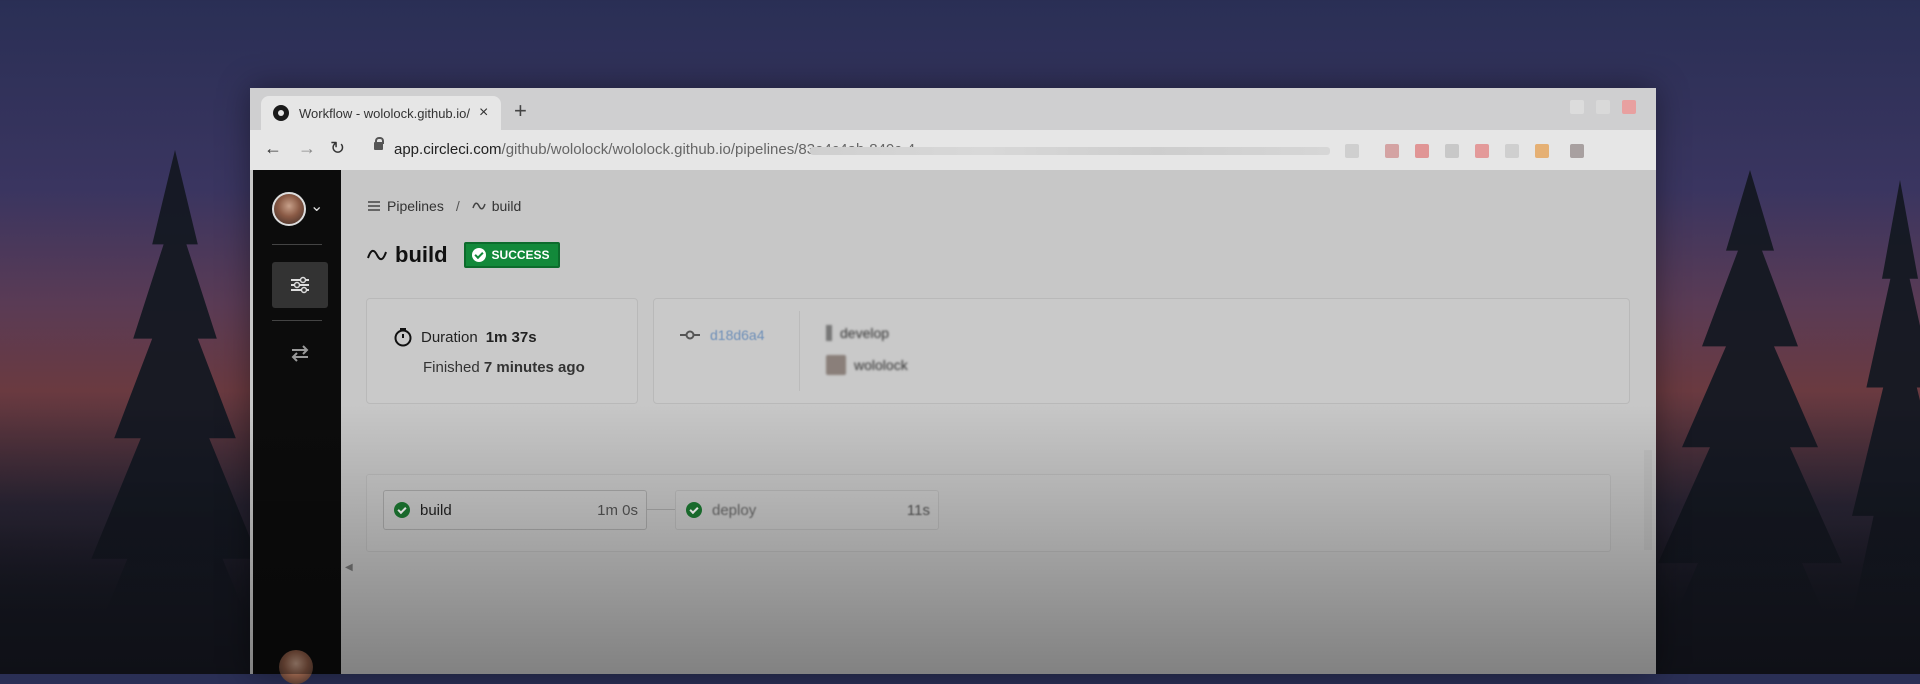 Image resolution: width=1920 pixels, height=684 pixels. I want to click on chevron-down-icon: ⌄, so click(316, 206).